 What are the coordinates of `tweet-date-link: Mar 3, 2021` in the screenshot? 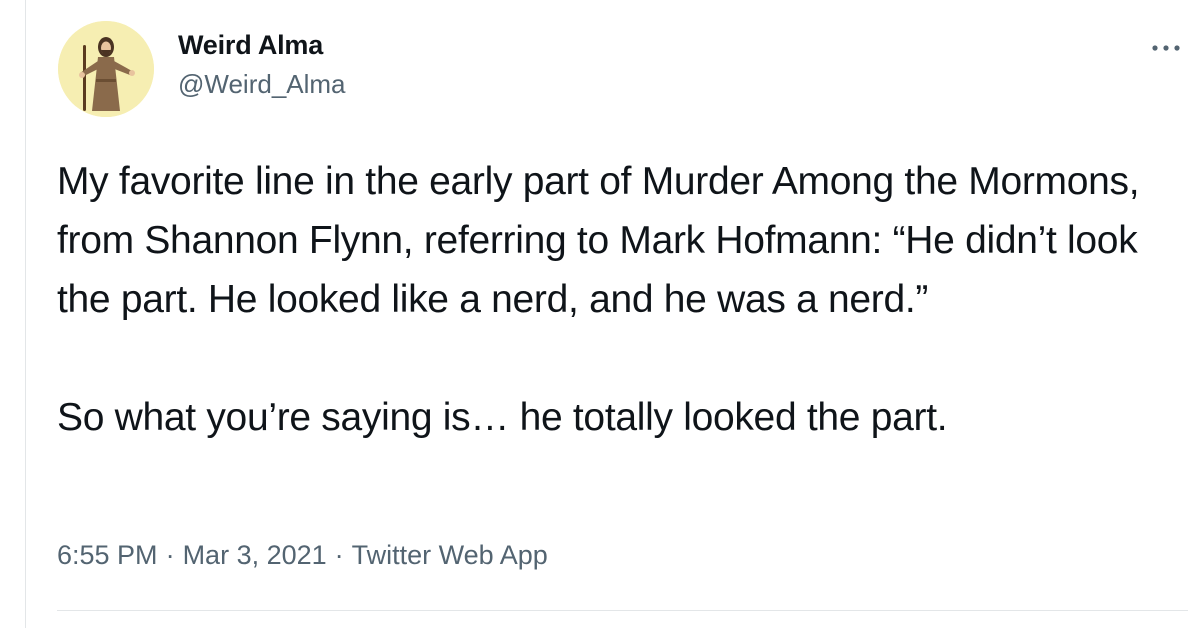 It's located at (255, 555).